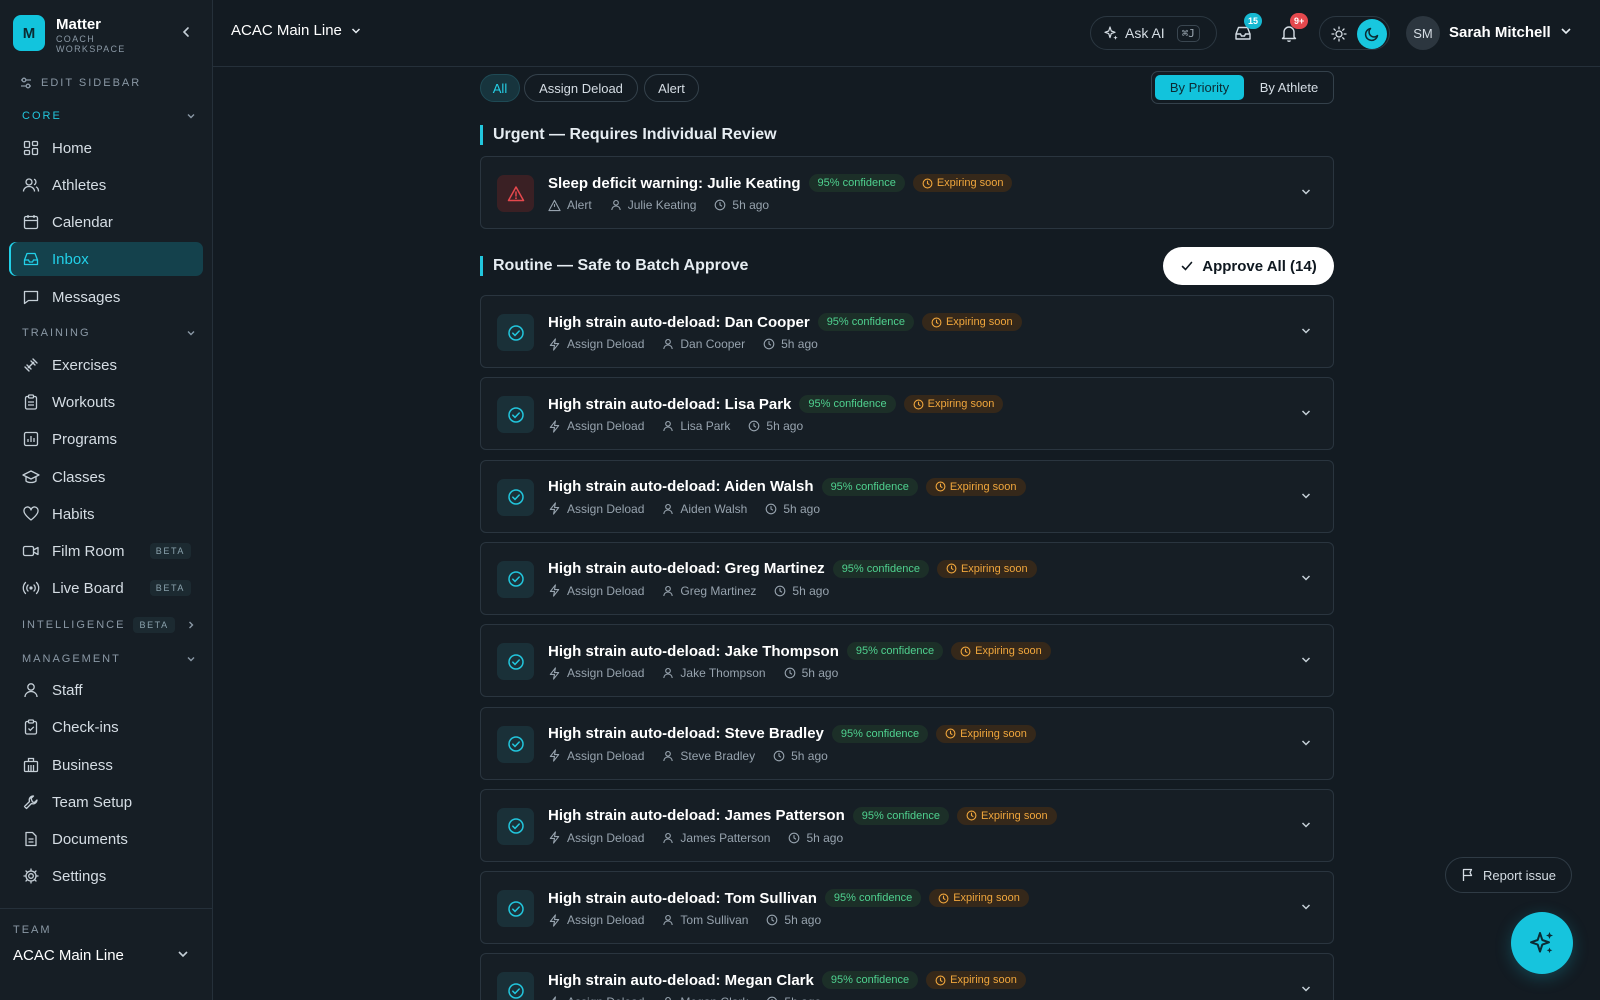 The image size is (1600, 1000). Describe the element at coordinates (693, 651) in the screenshot. I see `card-title: High strain auto-deload: Jake Thompson` at that location.